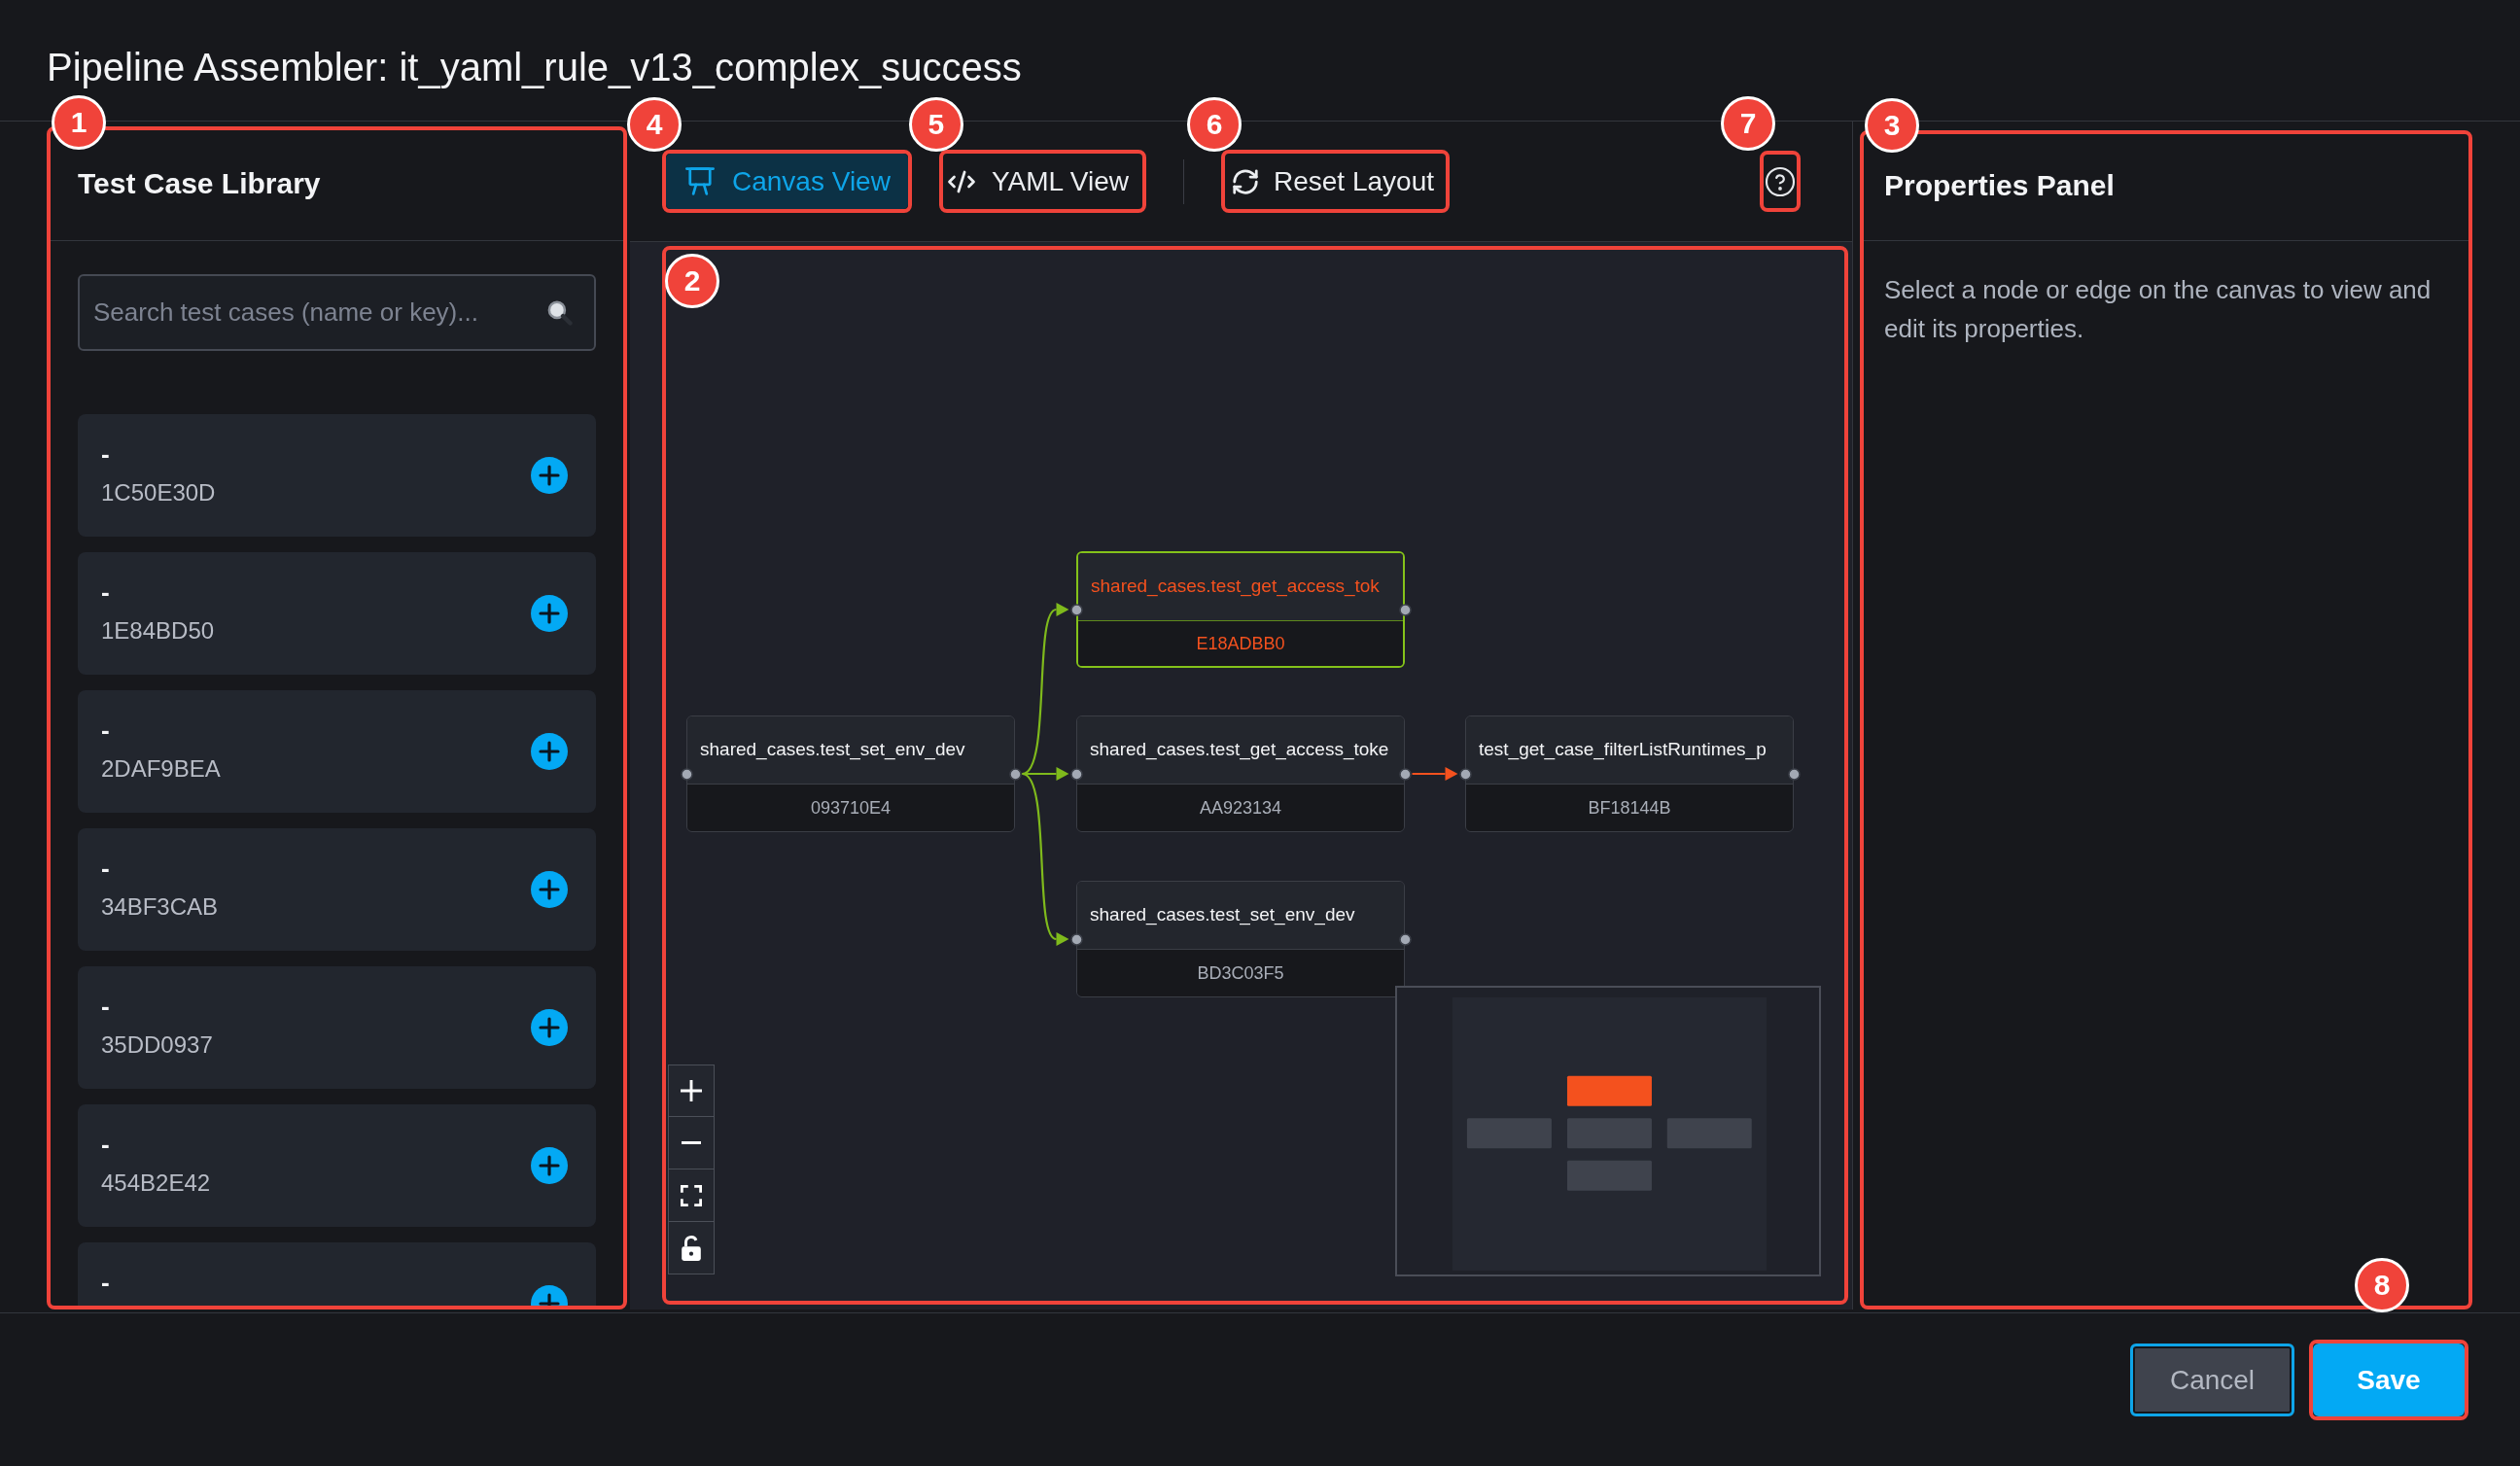  What do you see at coordinates (2212, 1380) in the screenshot?
I see `cancel-button: Cancel` at bounding box center [2212, 1380].